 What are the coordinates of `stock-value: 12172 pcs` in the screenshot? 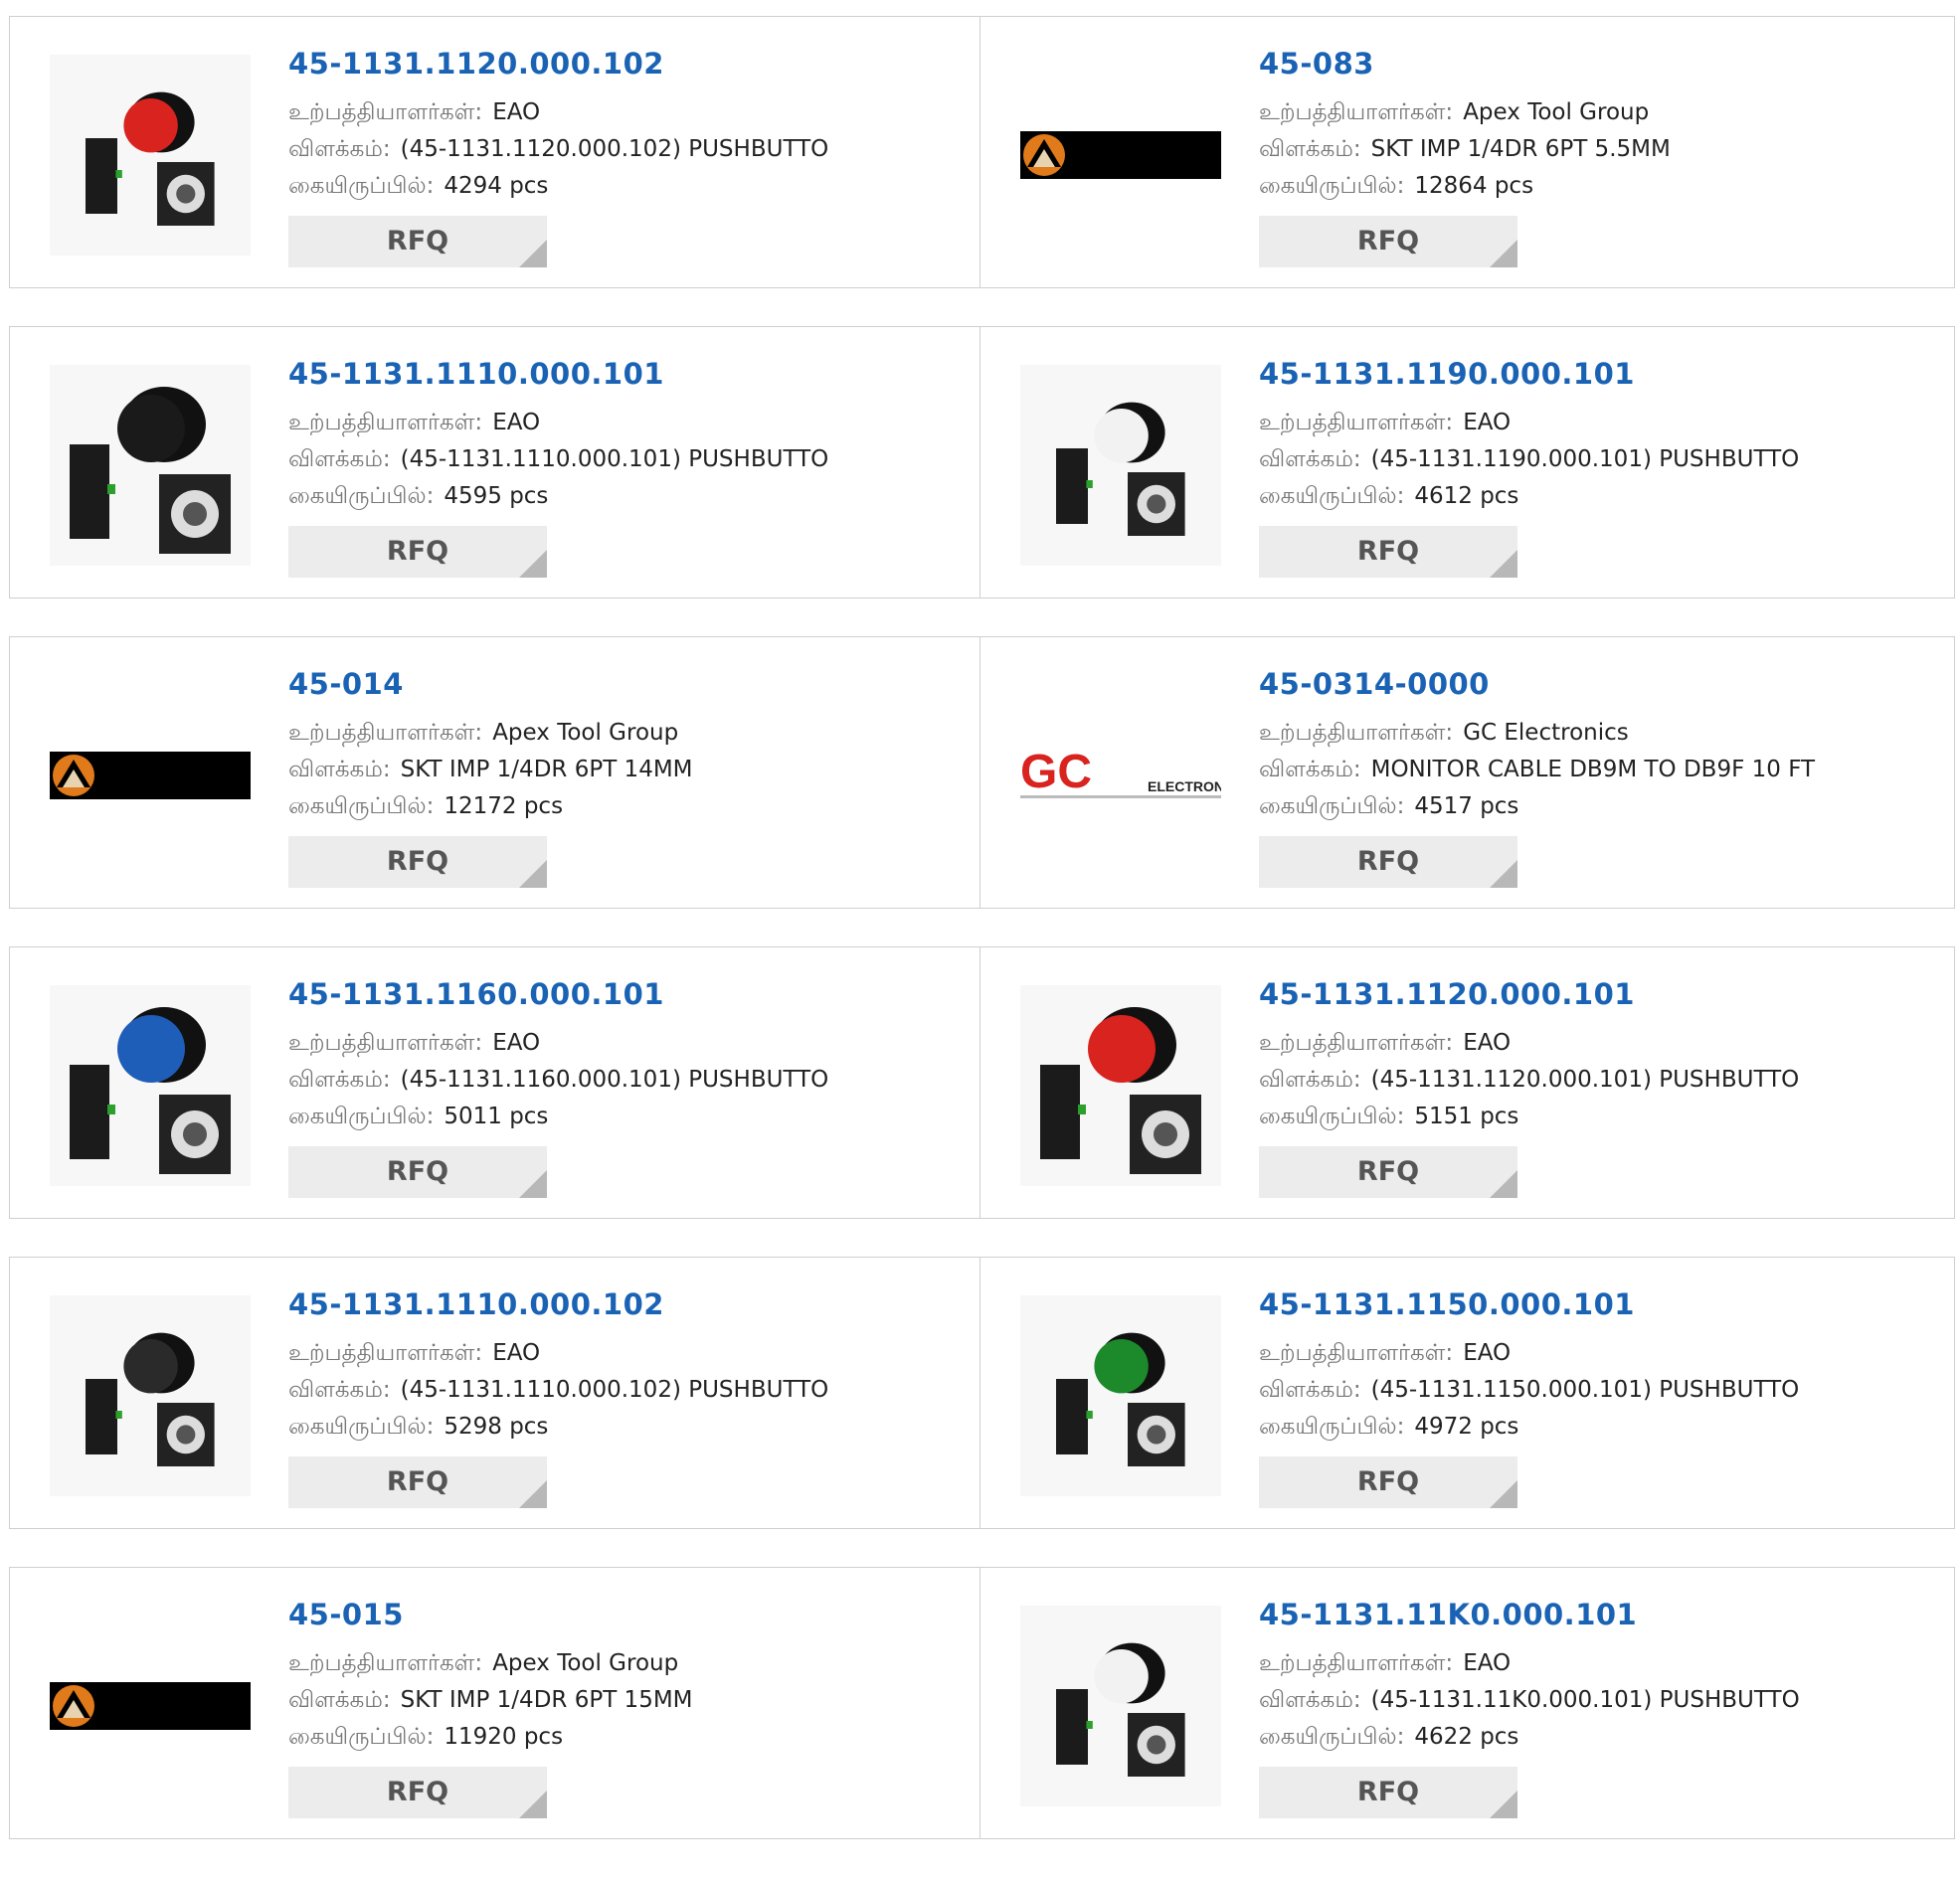 It's located at (504, 806).